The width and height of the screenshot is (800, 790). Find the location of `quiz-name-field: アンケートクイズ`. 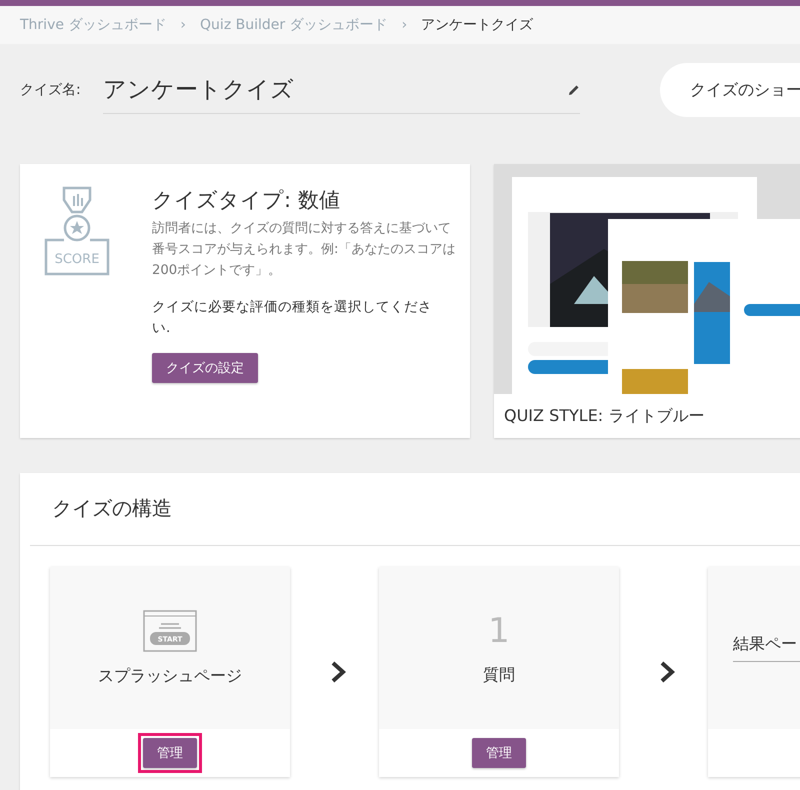

quiz-name-field: アンケートクイズ is located at coordinates (341, 90).